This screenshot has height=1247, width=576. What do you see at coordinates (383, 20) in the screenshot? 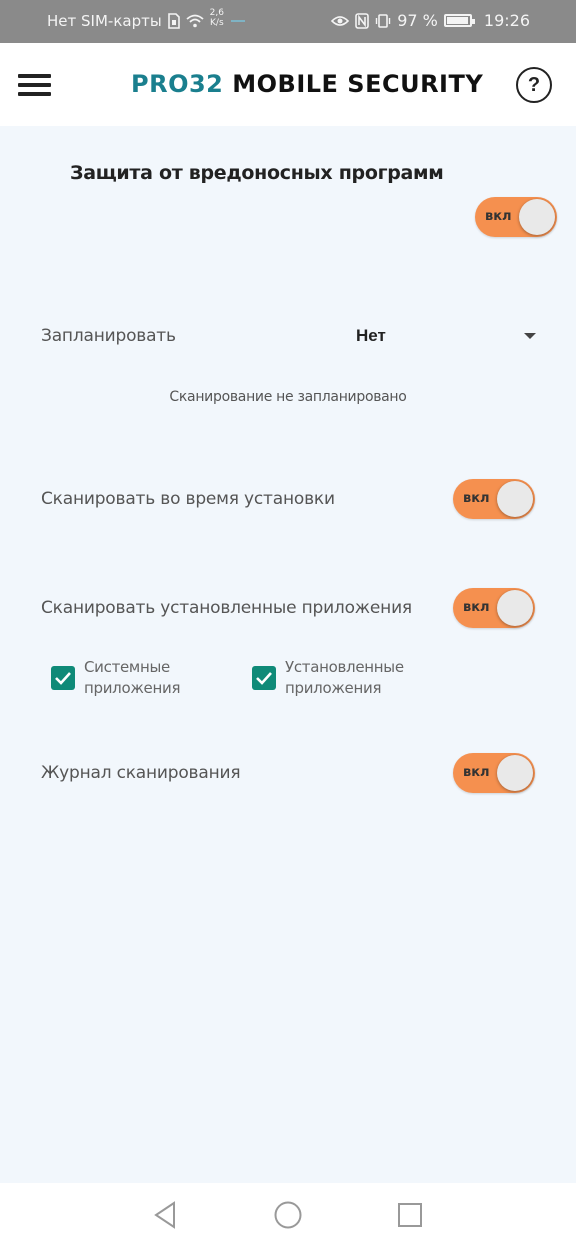
I see `vibrate-icon` at bounding box center [383, 20].